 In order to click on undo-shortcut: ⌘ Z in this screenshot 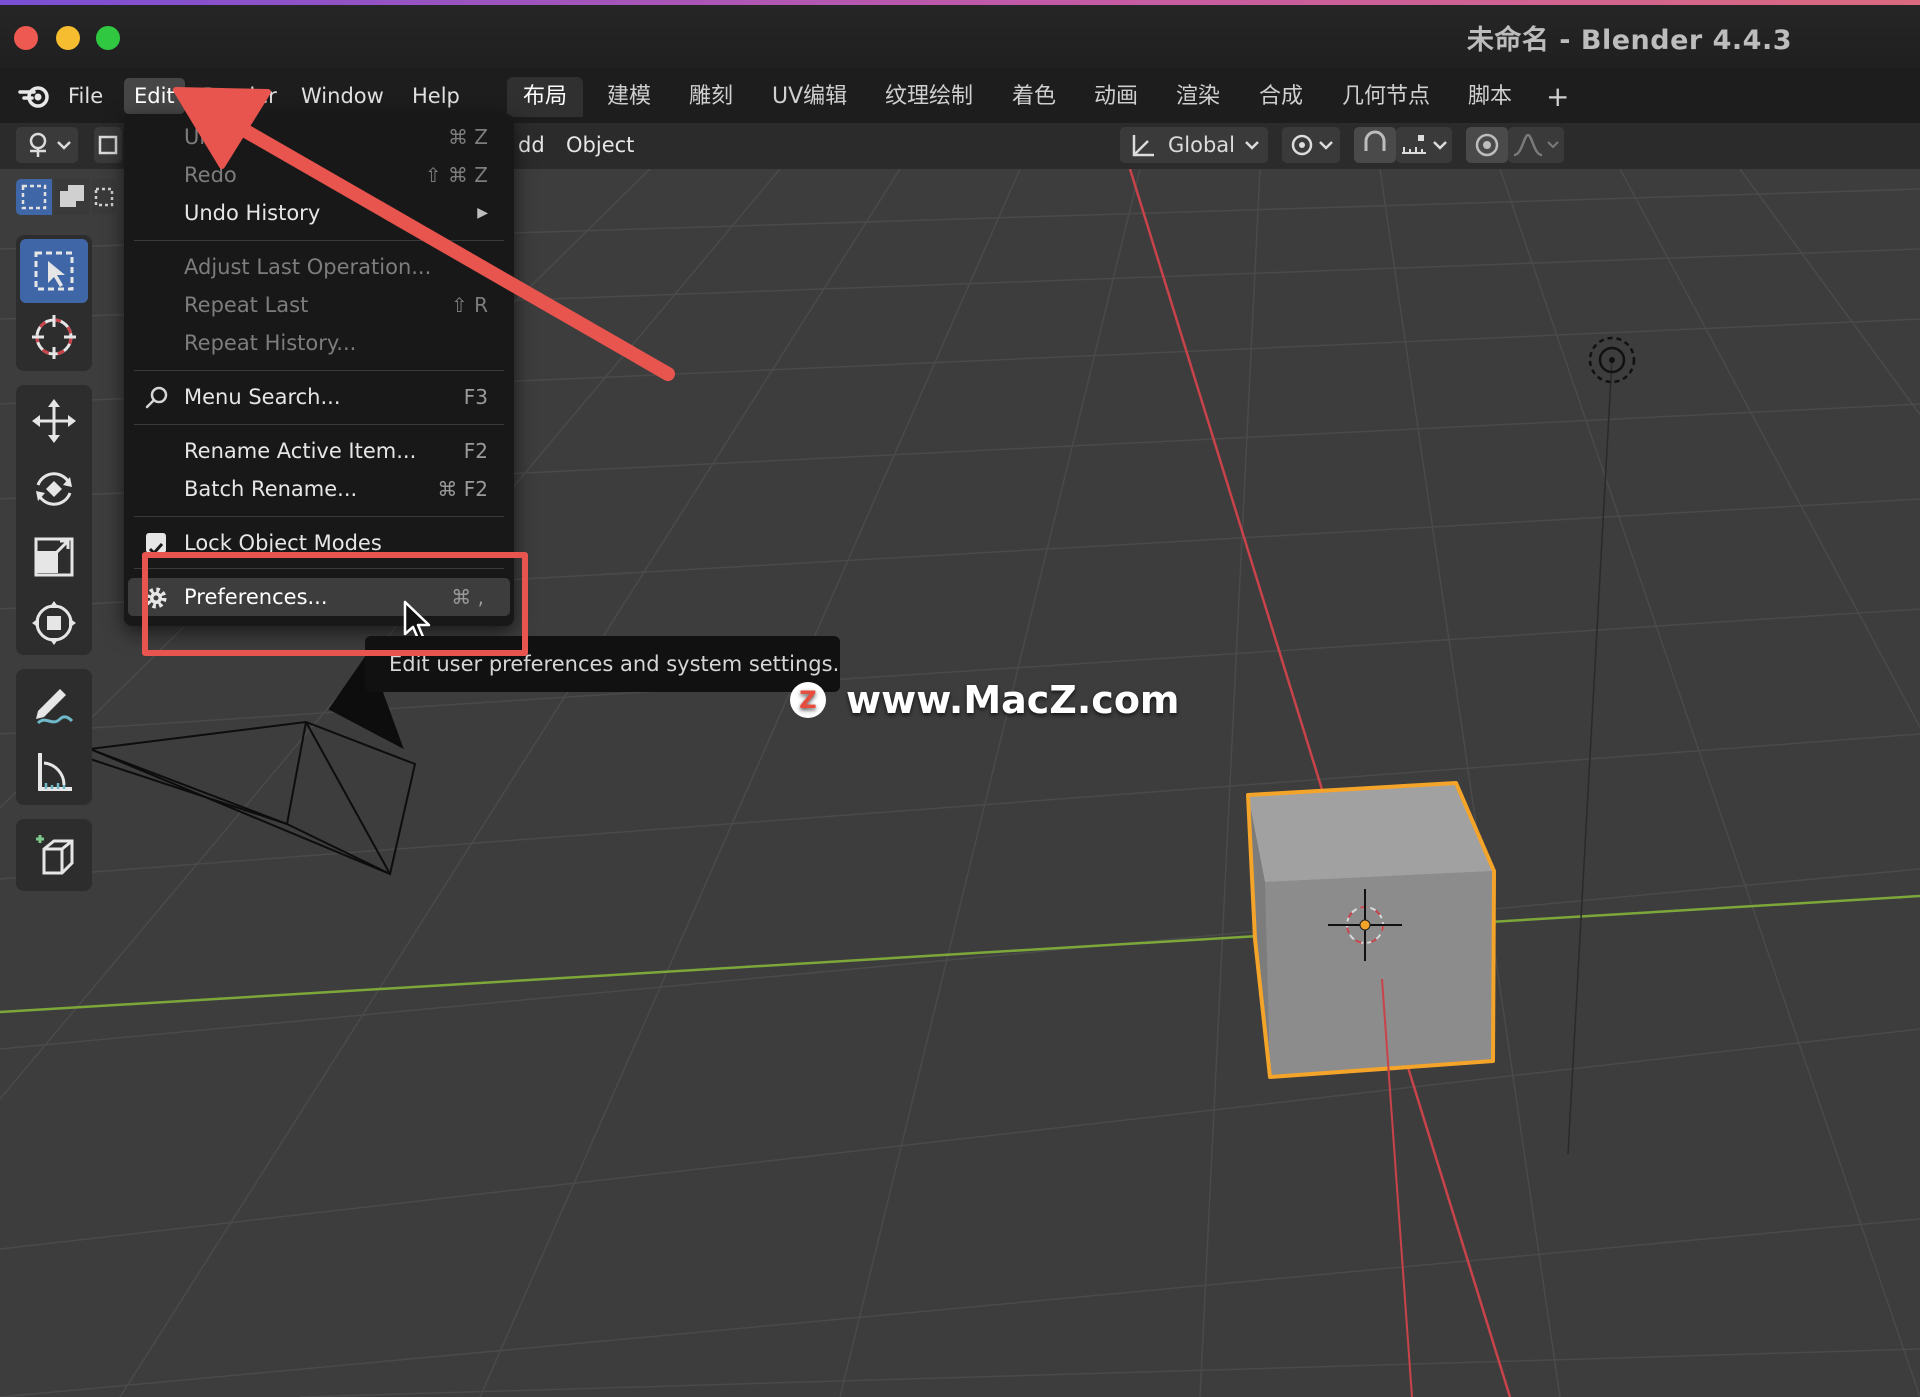, I will do `click(467, 137)`.